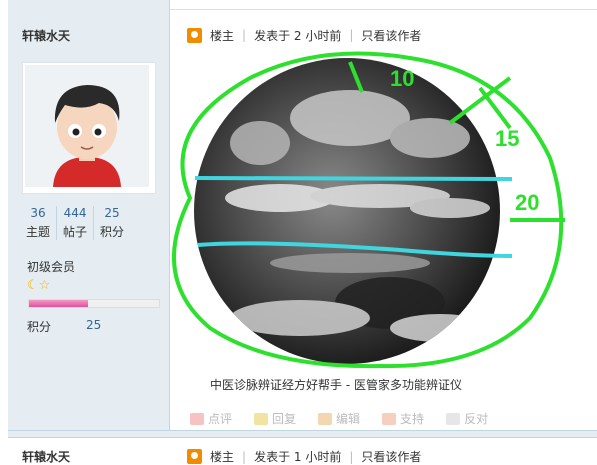  Describe the element at coordinates (38, 213) in the screenshot. I see `stat-value: 36` at that location.